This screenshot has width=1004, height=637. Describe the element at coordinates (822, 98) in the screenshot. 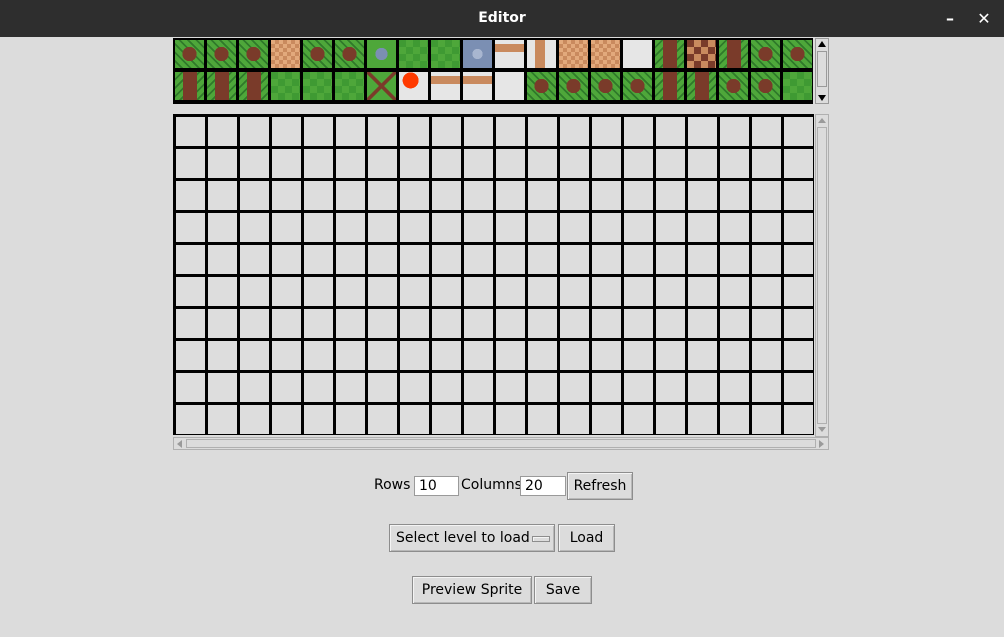

I see `scroll-down-arrow-icon` at that location.